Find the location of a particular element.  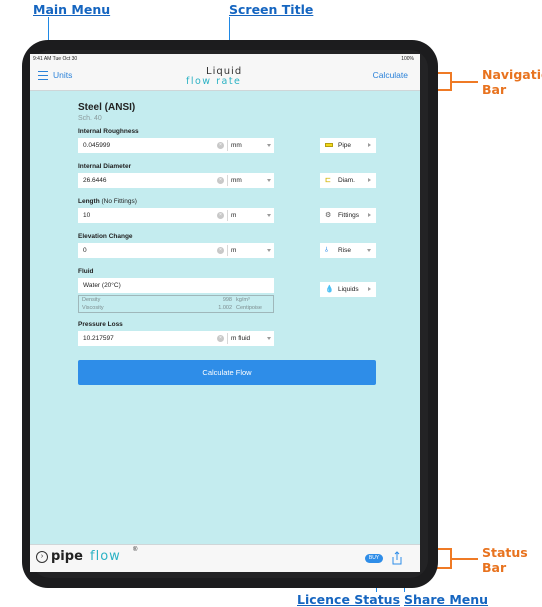

pressure-field: 10.217597 × m fluid is located at coordinates (176, 338).